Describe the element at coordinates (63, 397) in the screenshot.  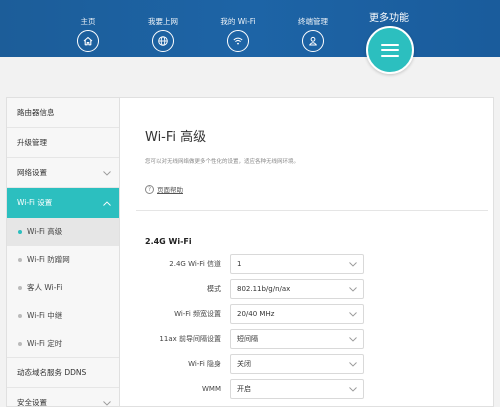
I see `sidebar-item-security: 安全设置` at that location.